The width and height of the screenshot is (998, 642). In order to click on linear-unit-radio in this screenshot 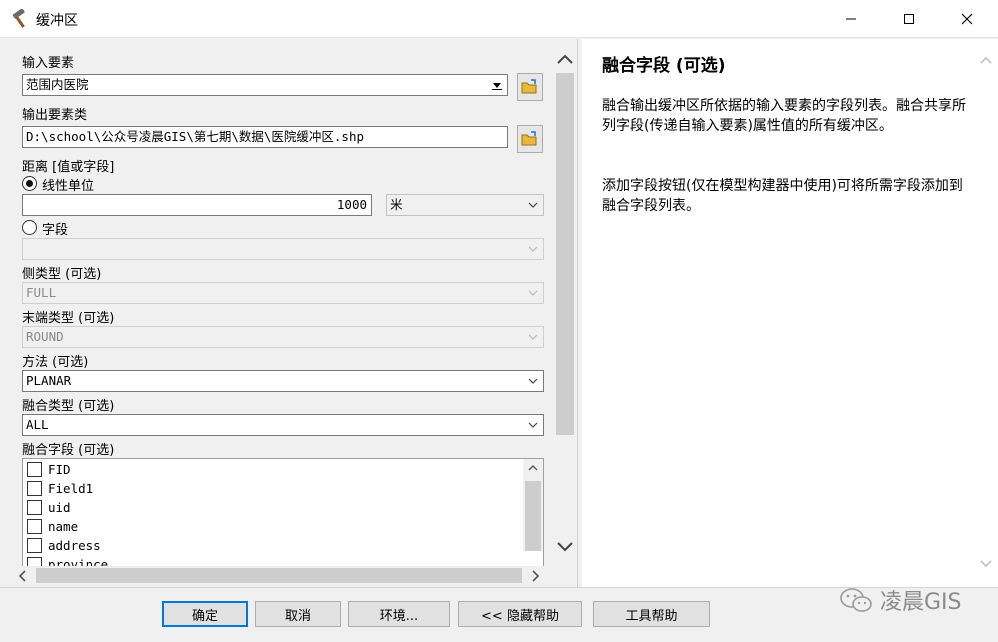, I will do `click(29, 183)`.